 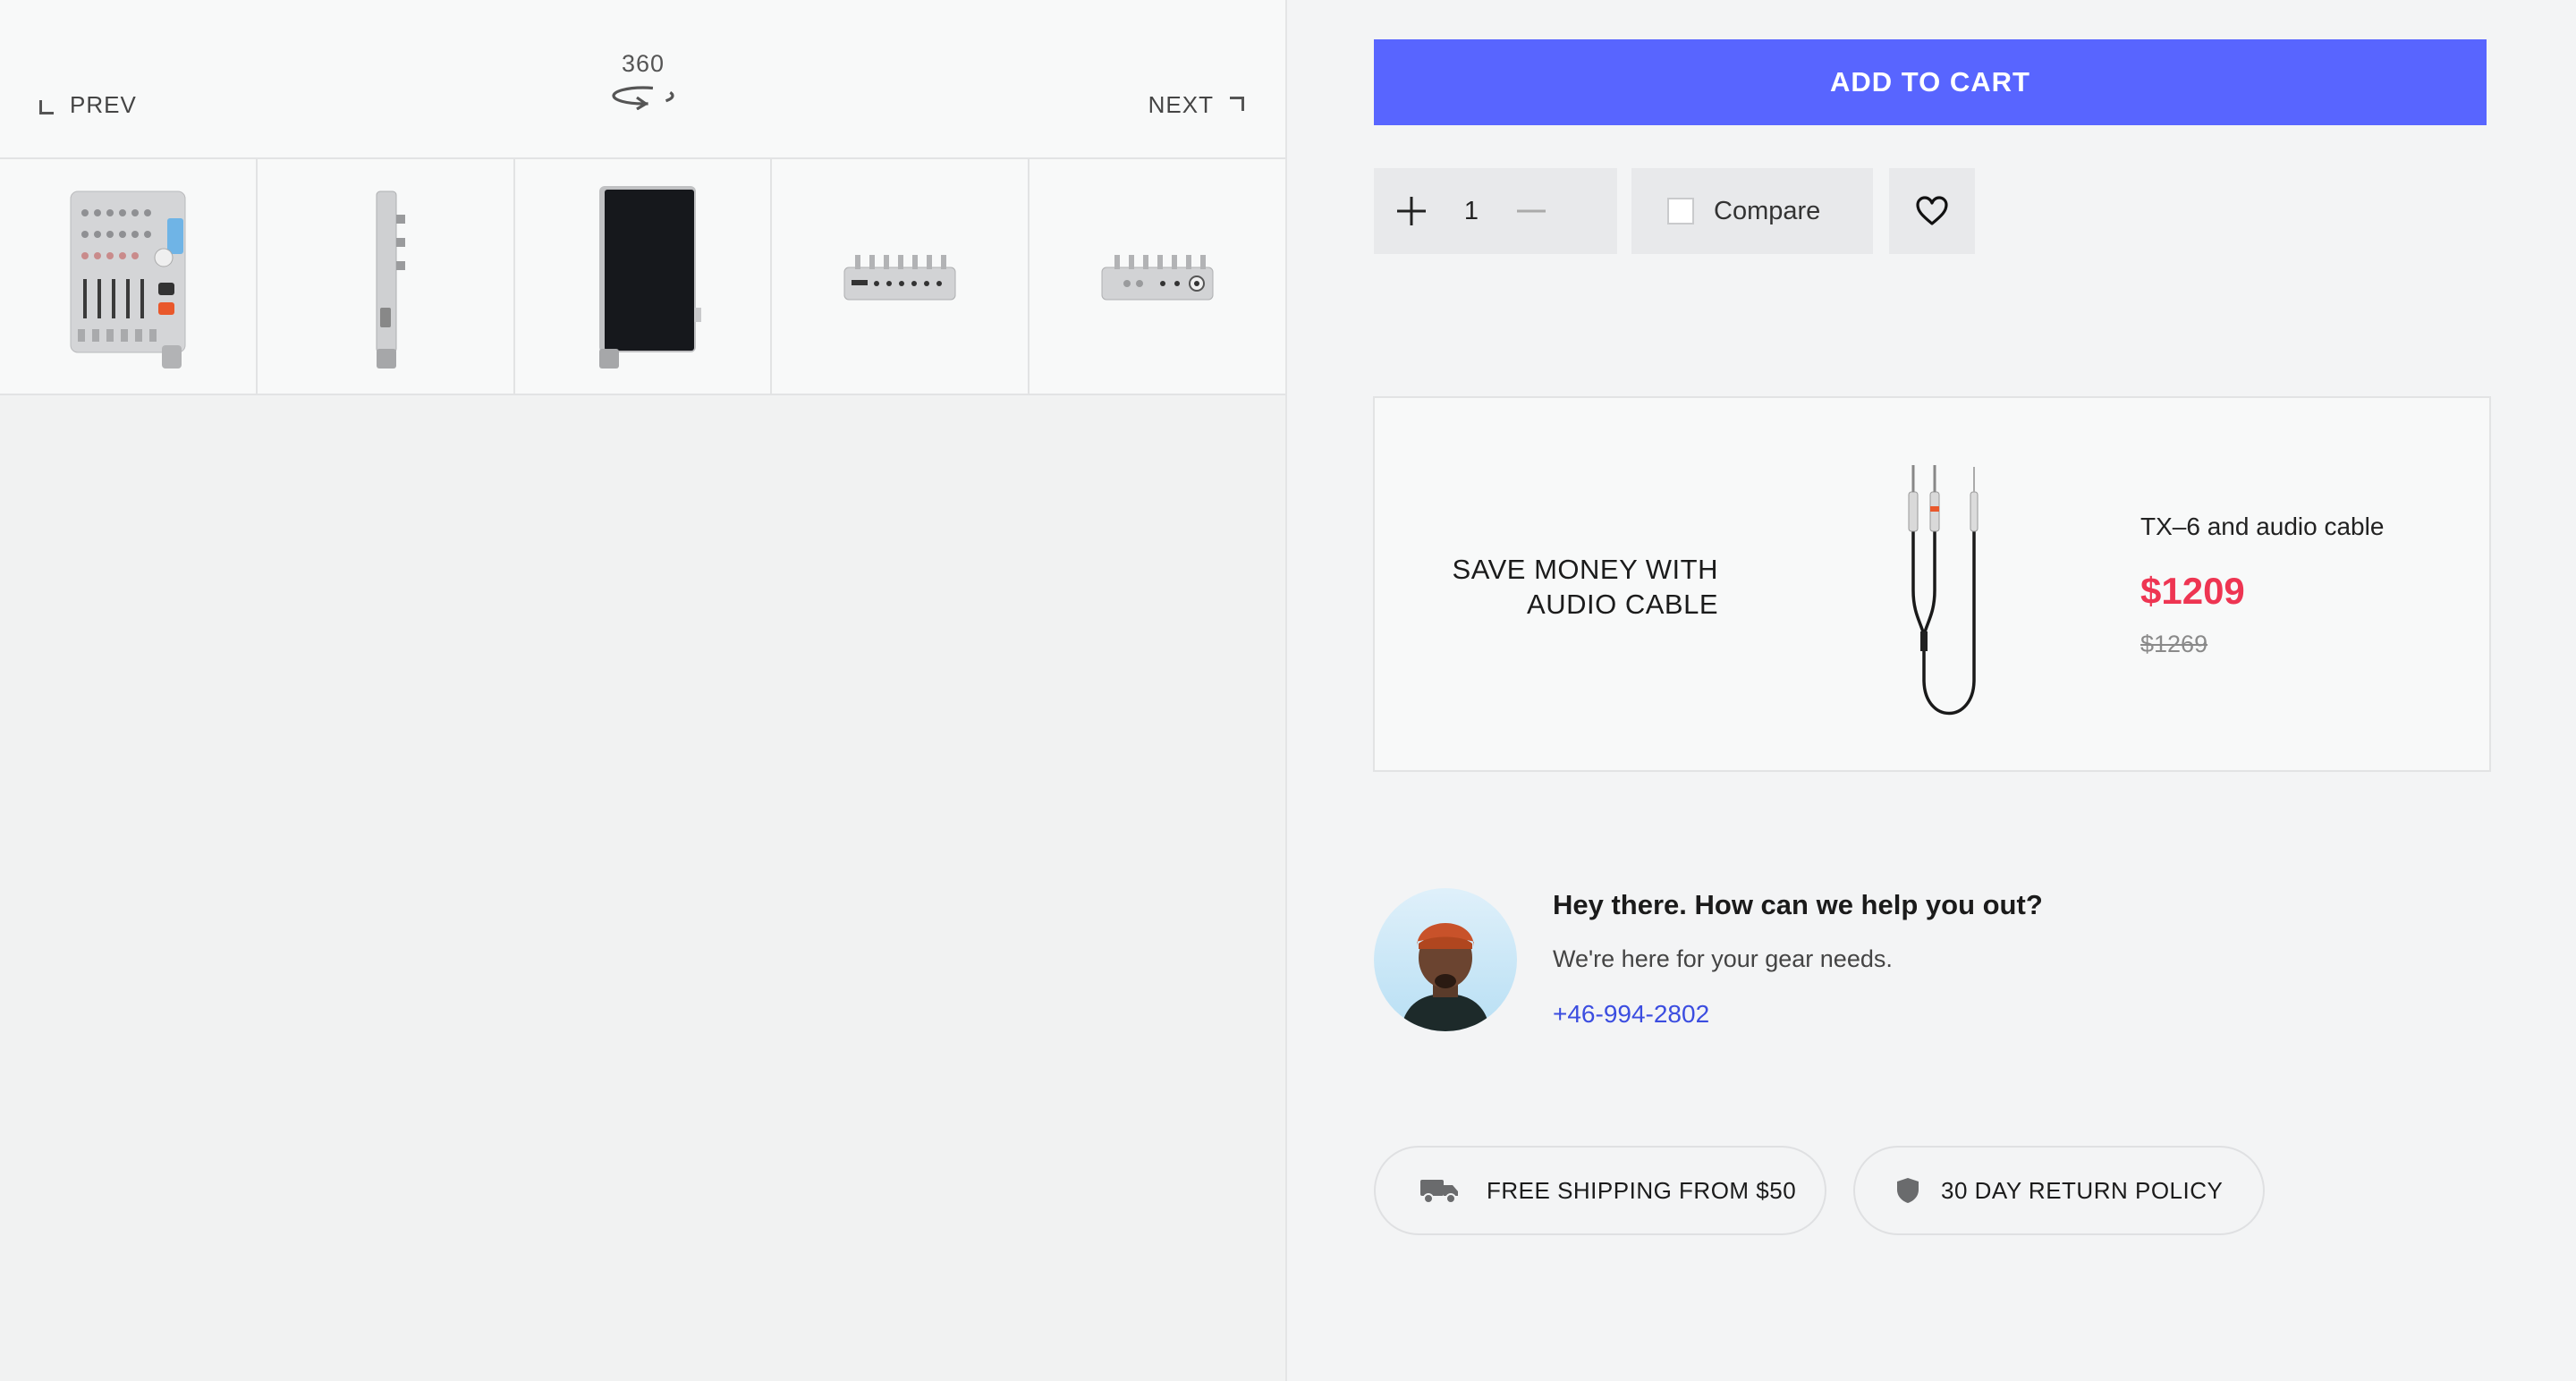 I want to click on gallery-nav: PREV 360 NEXT, so click(x=642, y=79).